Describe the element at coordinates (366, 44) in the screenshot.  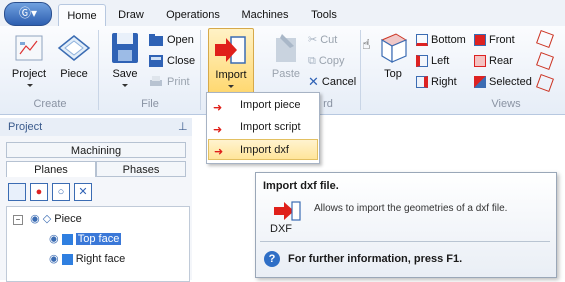
I see `hand-cursor-icon: ☝` at that location.